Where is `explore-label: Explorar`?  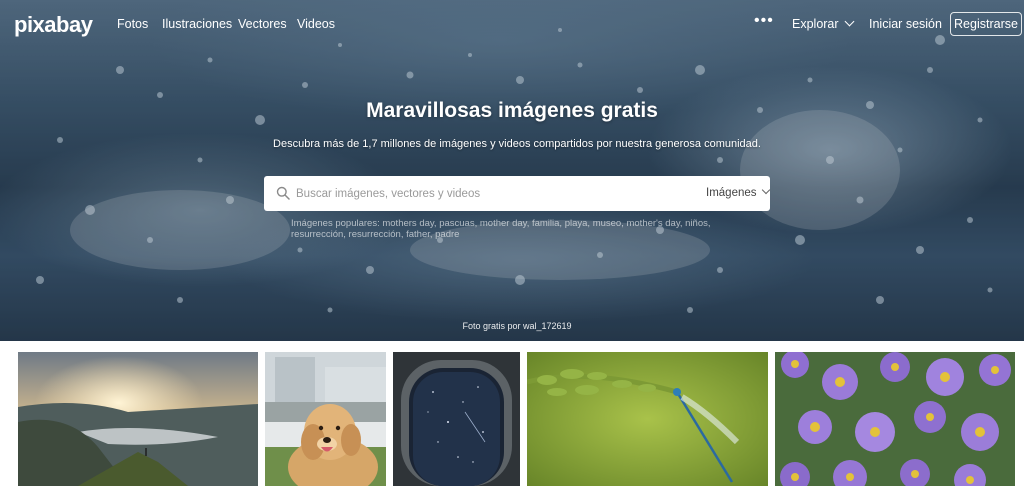 explore-label: Explorar is located at coordinates (815, 24).